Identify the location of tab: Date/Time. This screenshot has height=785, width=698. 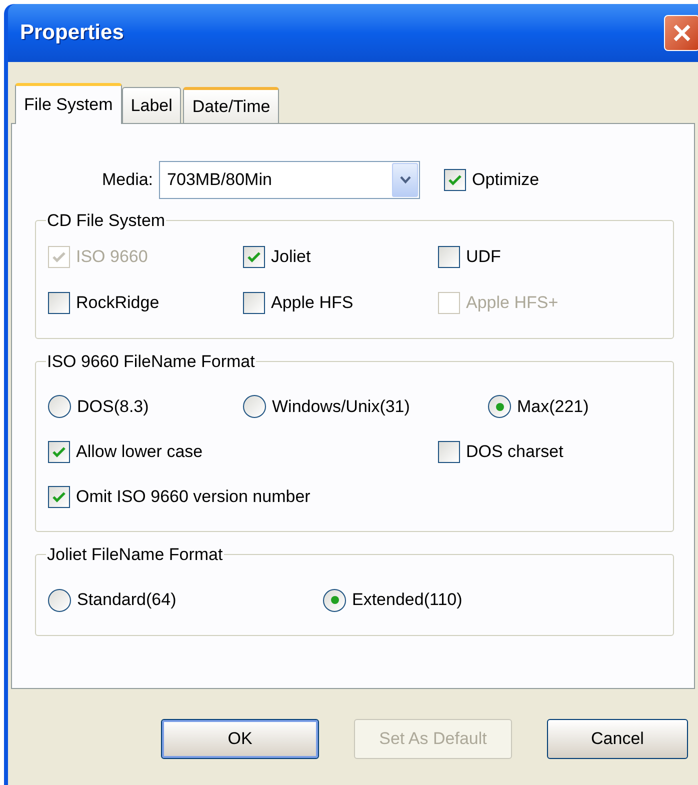
(231, 105).